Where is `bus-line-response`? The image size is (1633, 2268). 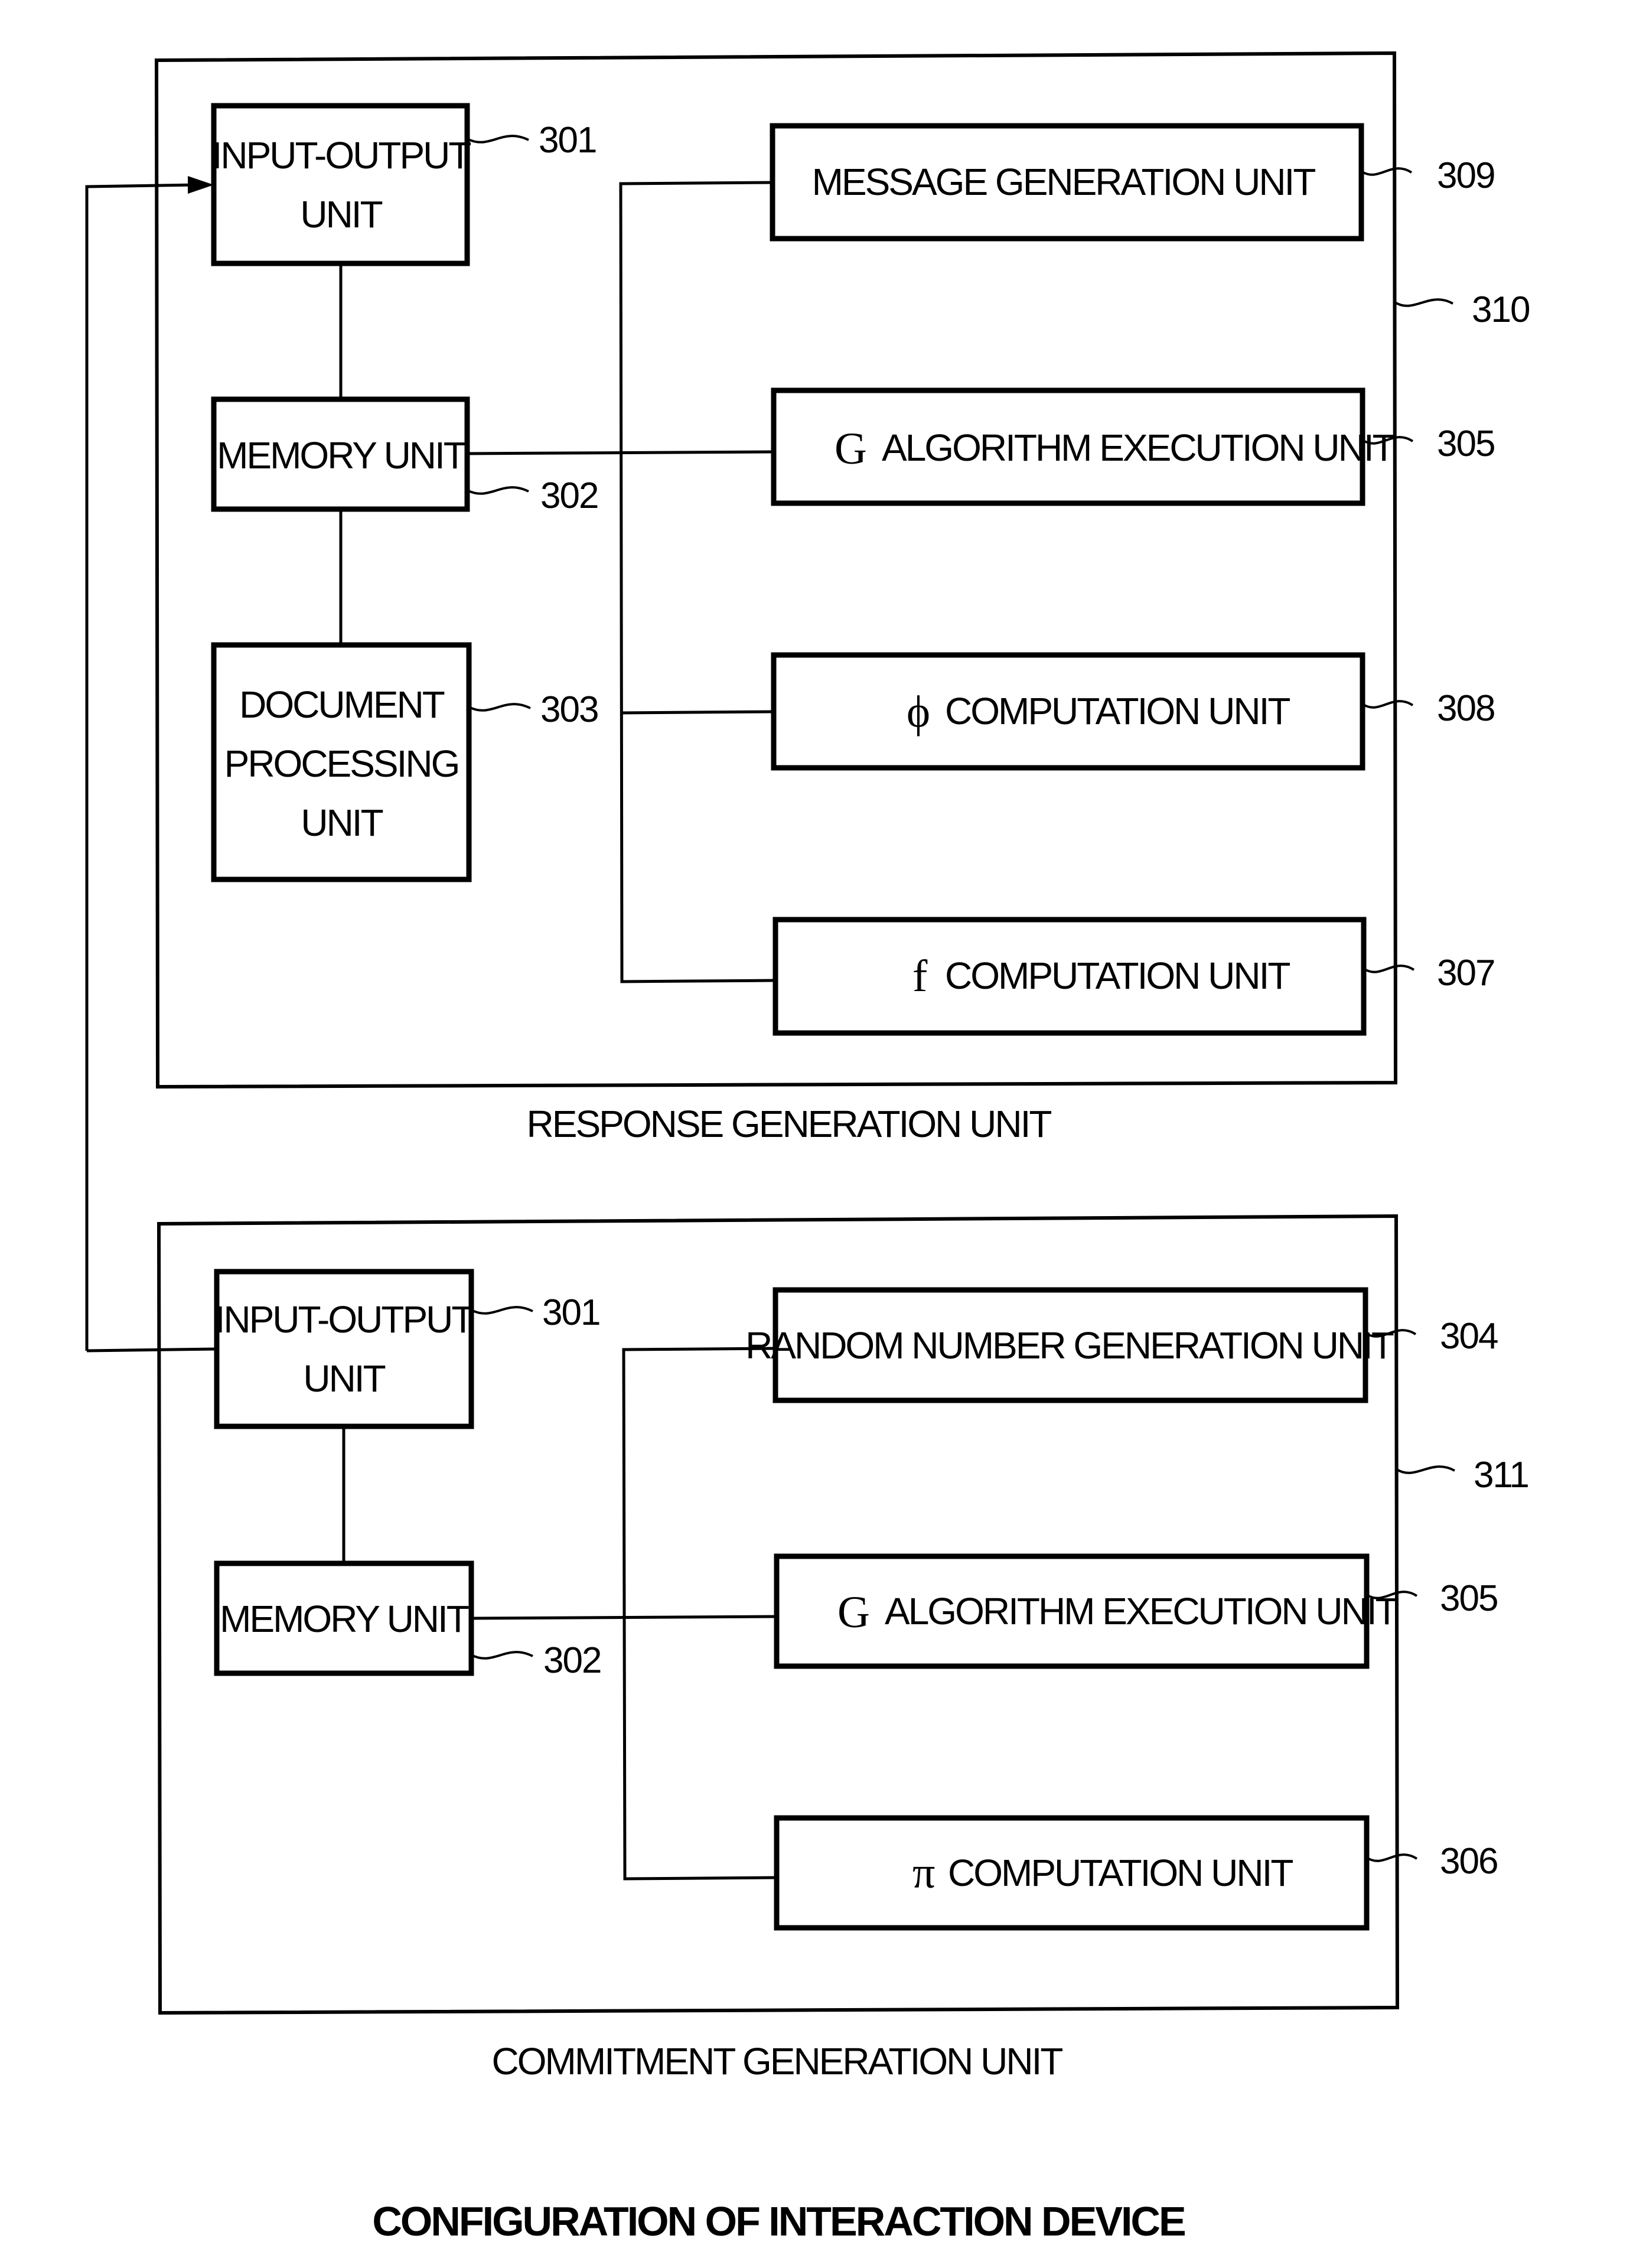
bus-line-response is located at coordinates (697, 582).